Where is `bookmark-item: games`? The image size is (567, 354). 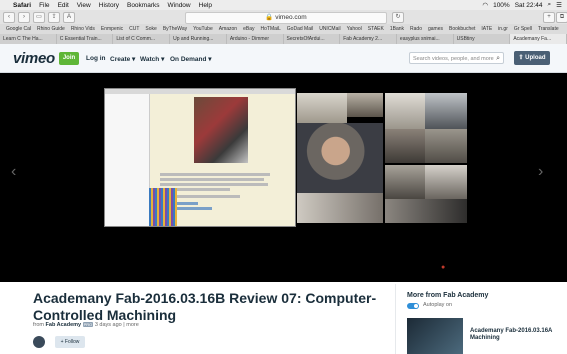 bookmark-item: games is located at coordinates (435, 29).